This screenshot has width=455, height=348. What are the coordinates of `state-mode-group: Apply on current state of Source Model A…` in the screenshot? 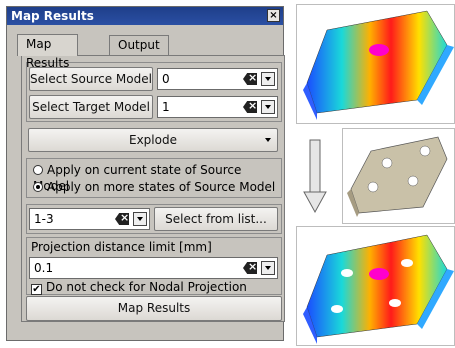 It's located at (154, 178).